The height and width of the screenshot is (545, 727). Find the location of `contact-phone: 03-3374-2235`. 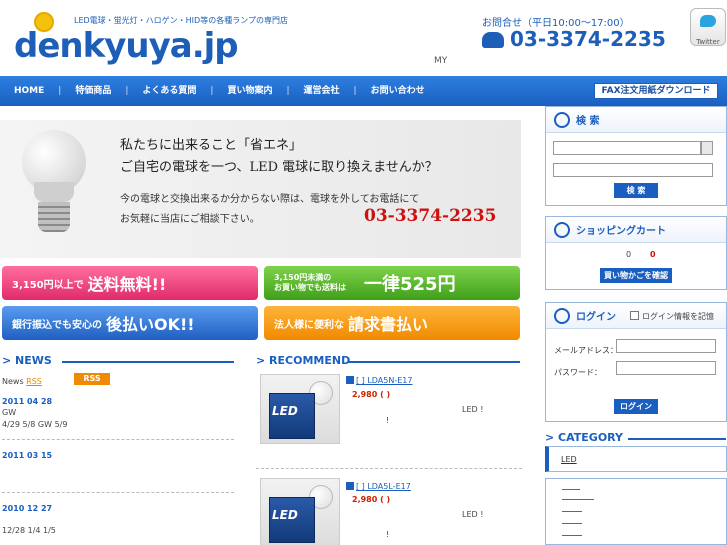

contact-phone: 03-3374-2235 is located at coordinates (574, 39).